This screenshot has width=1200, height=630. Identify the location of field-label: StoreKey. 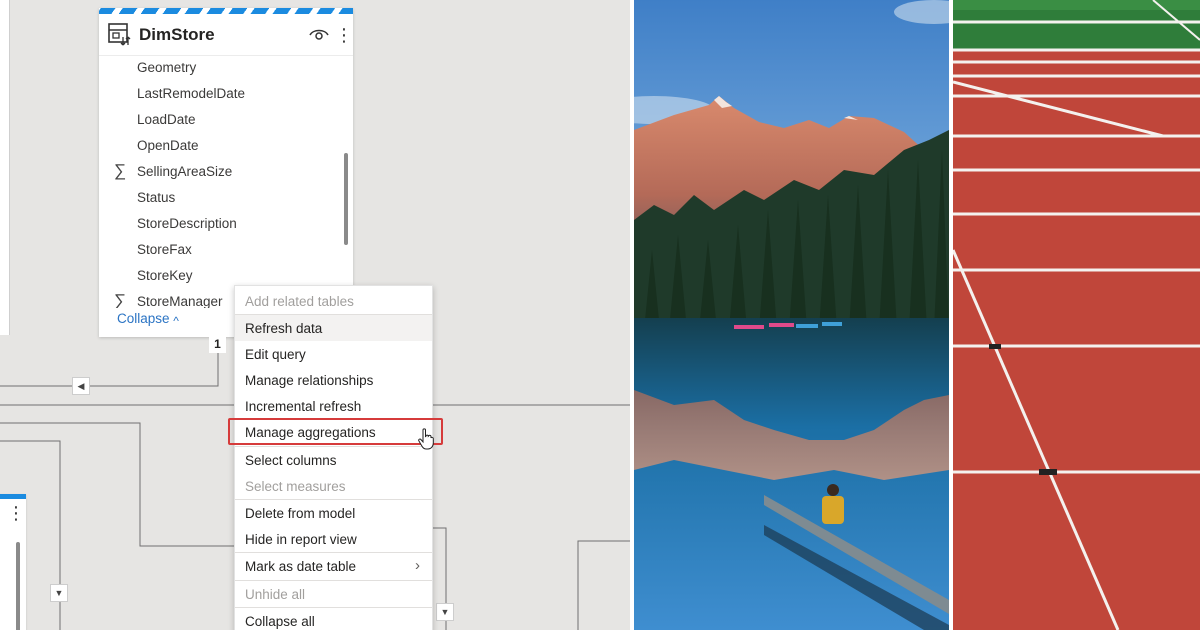
(165, 275).